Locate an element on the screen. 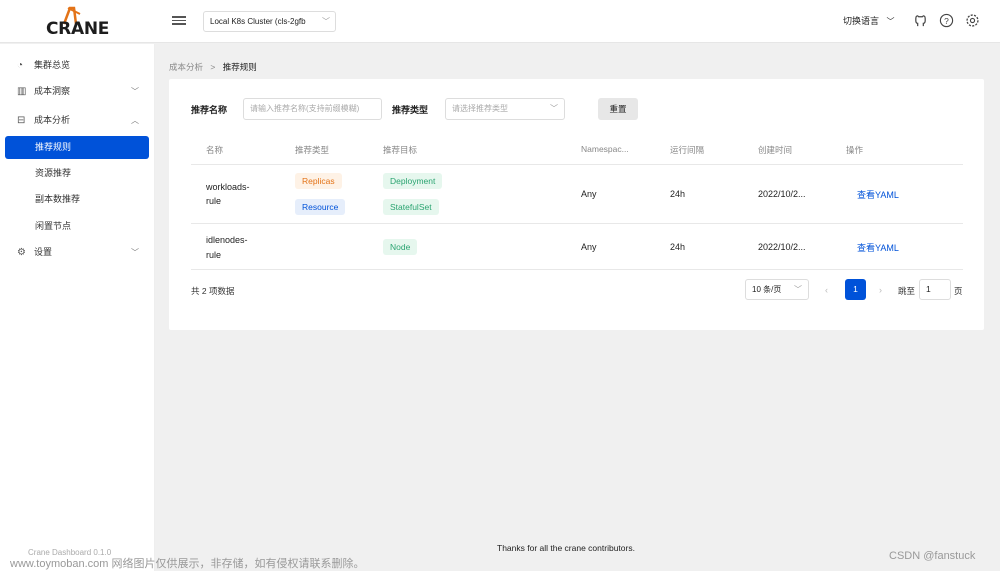 Image resolution: width=1000 pixels, height=571 pixels. cluster-select-value: Local K8s Cluster (cls-2gfb is located at coordinates (258, 21).